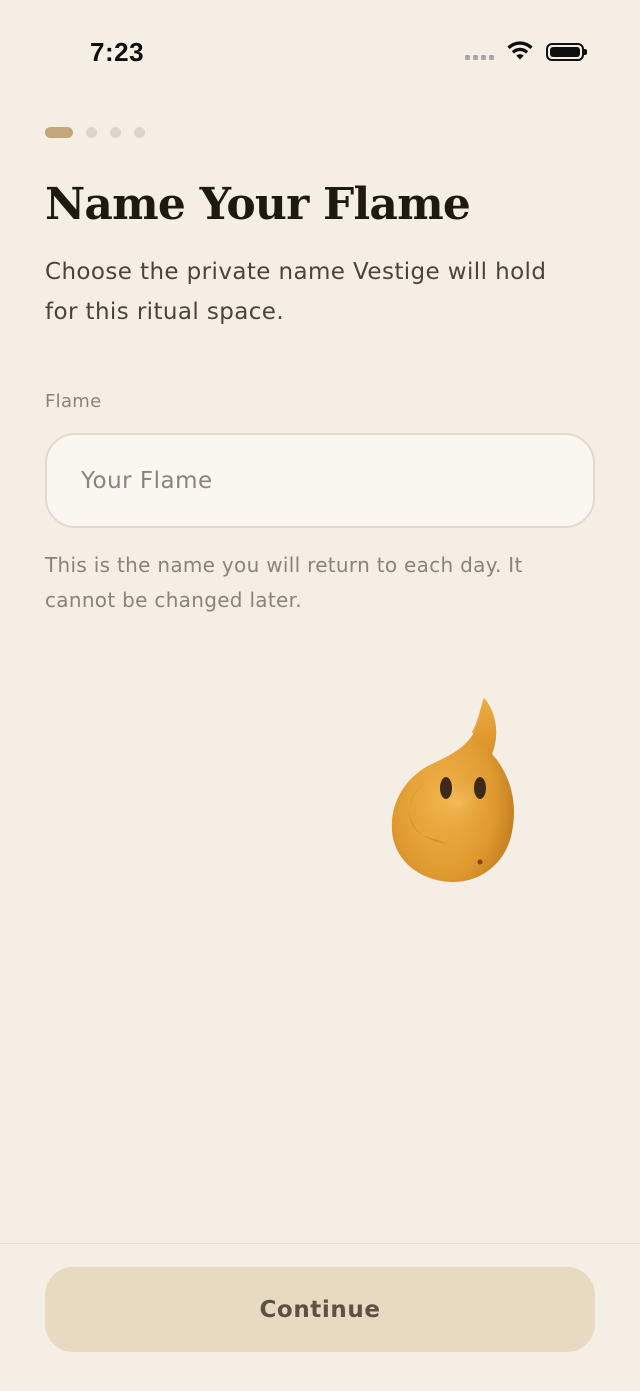  I want to click on status-time: 7:23, so click(117, 52).